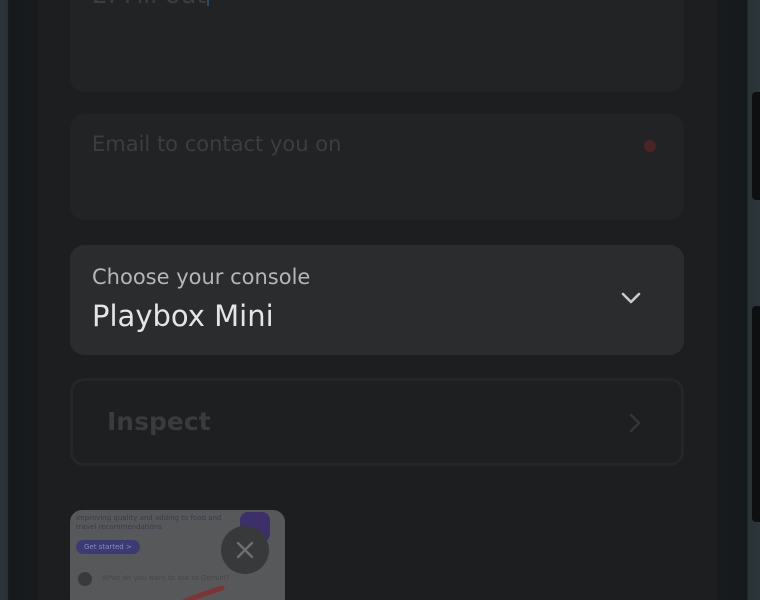 The image size is (760, 600). What do you see at coordinates (108, 547) in the screenshot?
I see `thumbnail-get-started-button: Get started >` at bounding box center [108, 547].